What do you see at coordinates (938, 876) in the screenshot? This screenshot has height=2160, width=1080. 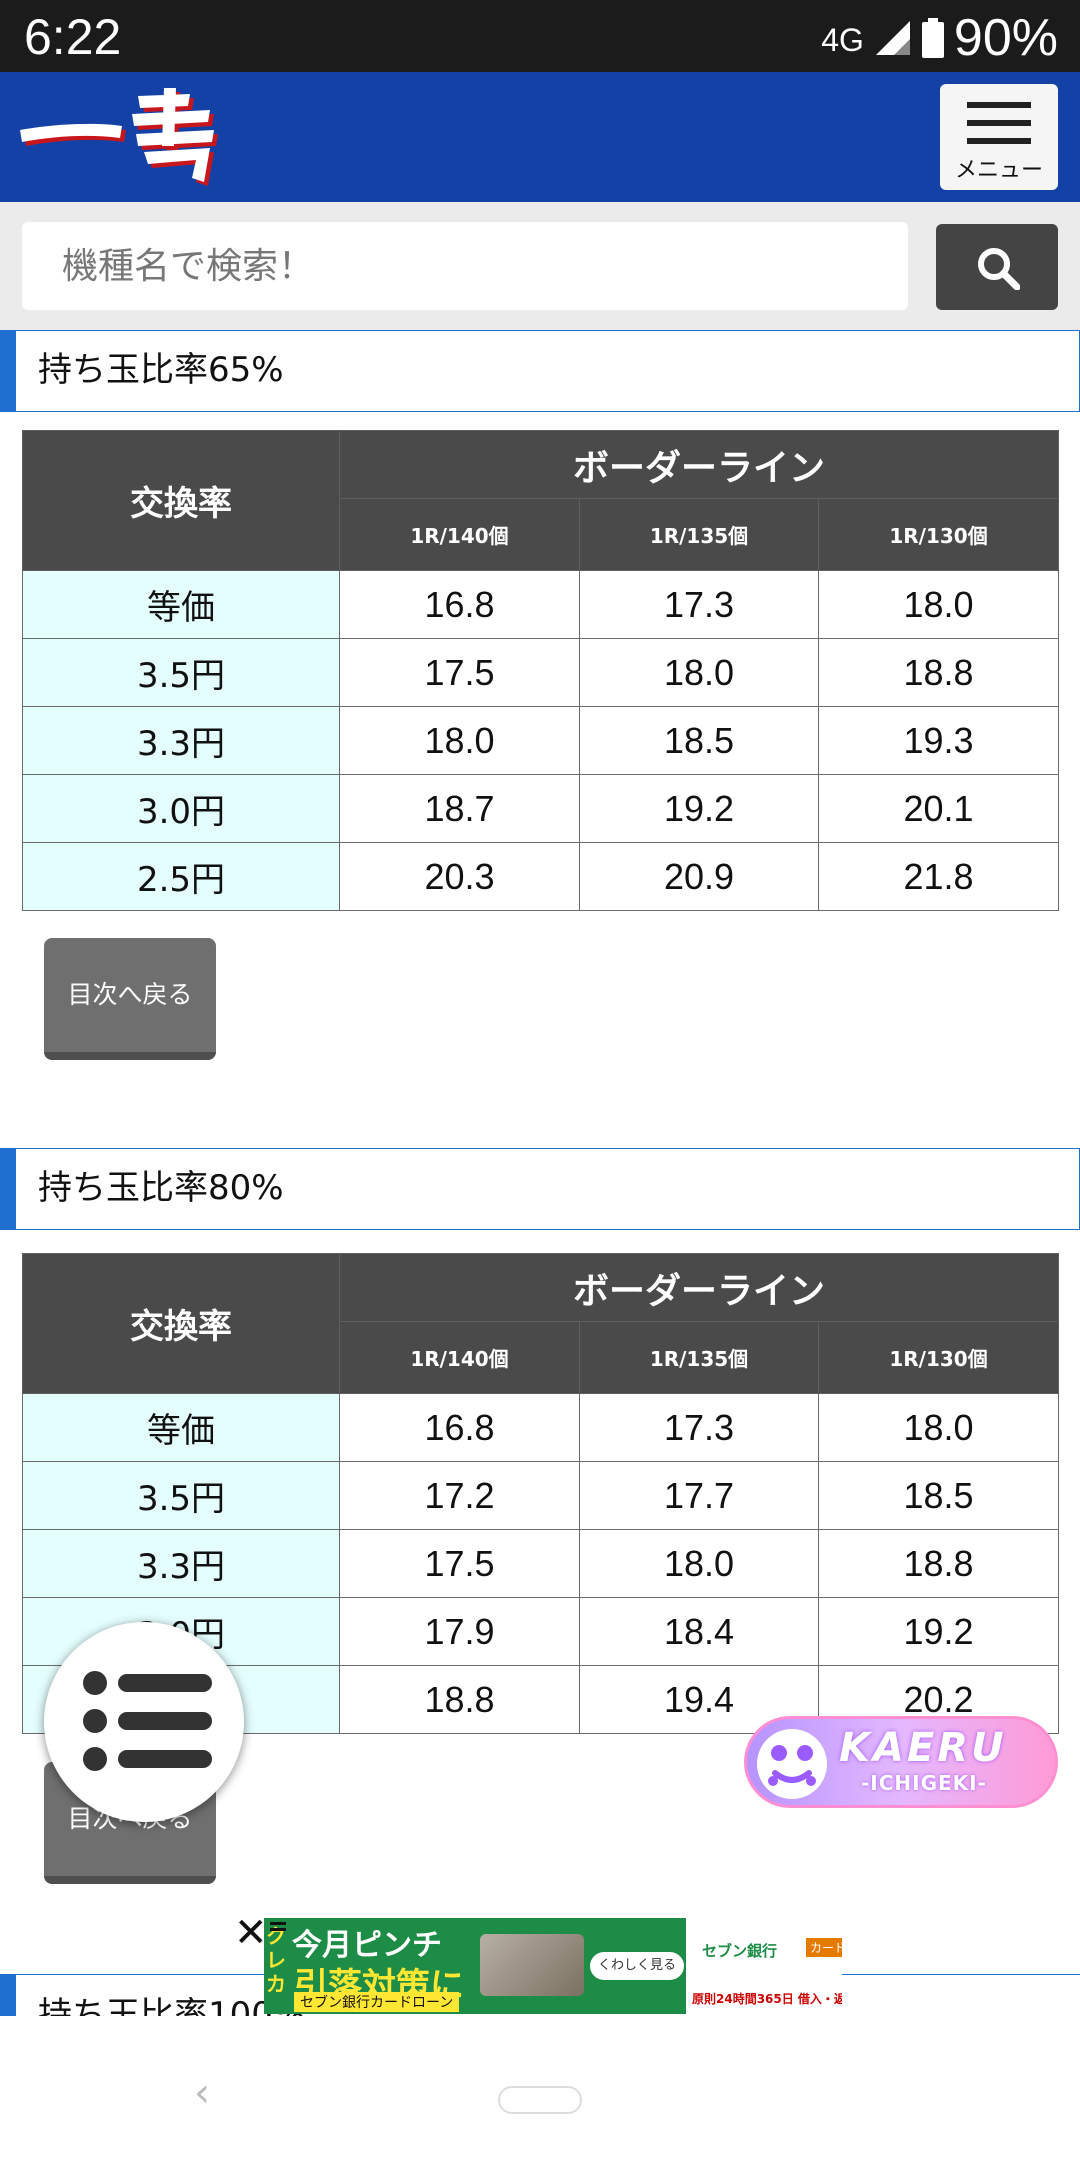 I see `value-cell: 21.8` at bounding box center [938, 876].